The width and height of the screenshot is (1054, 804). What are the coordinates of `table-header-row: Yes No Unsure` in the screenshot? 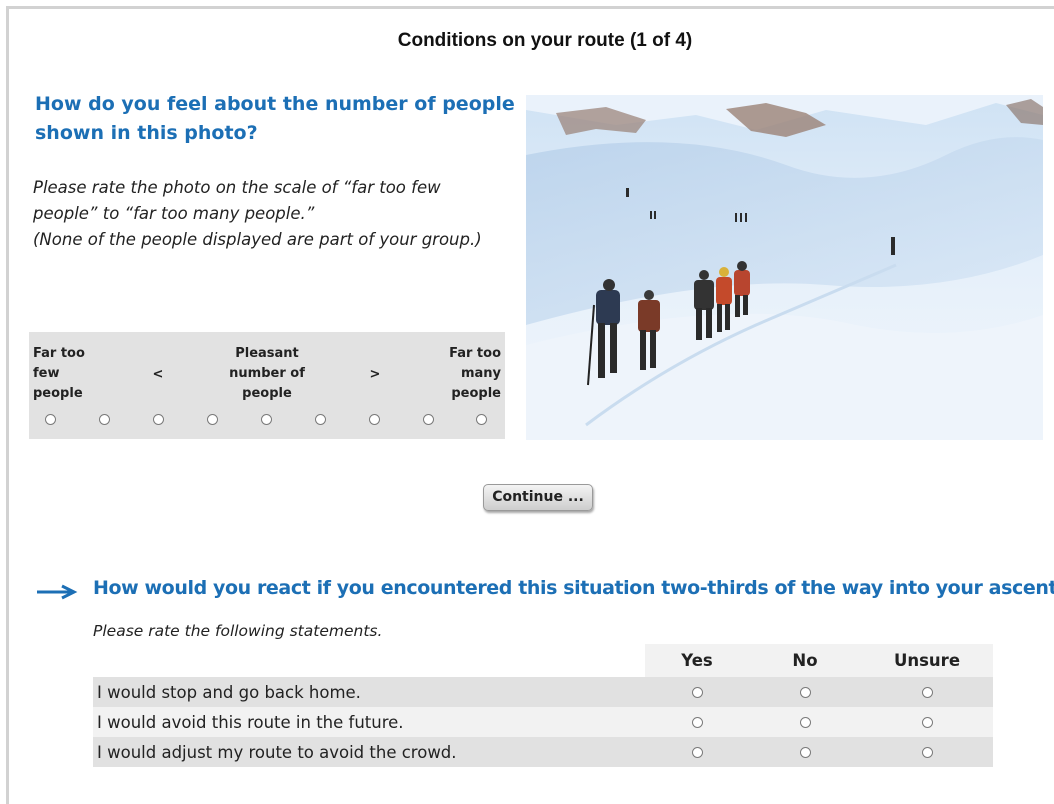 It's located at (543, 660).